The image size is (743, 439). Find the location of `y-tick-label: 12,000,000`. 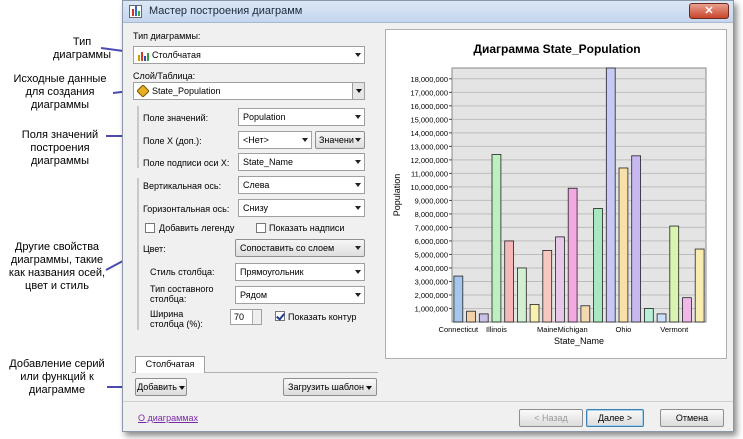

y-tick-label: 12,000,000 is located at coordinates (429, 160).